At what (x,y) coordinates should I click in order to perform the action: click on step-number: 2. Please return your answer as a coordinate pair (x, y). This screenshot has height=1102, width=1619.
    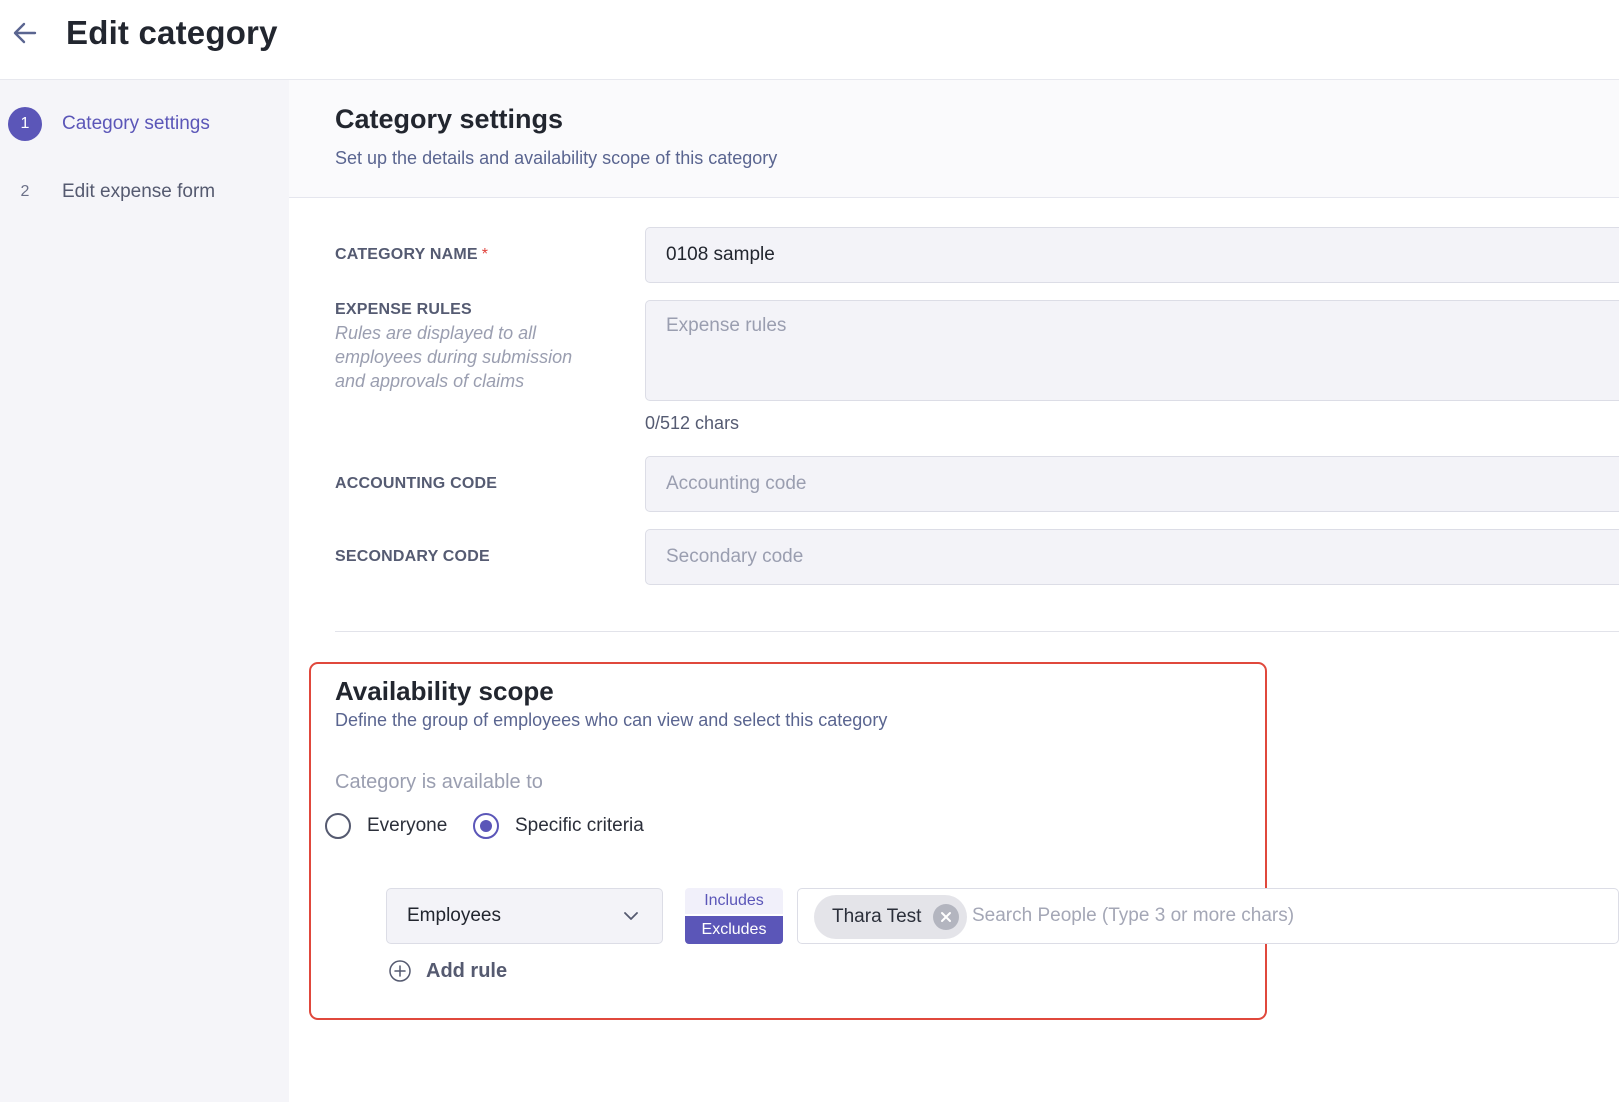
    Looking at the image, I should click on (25, 191).